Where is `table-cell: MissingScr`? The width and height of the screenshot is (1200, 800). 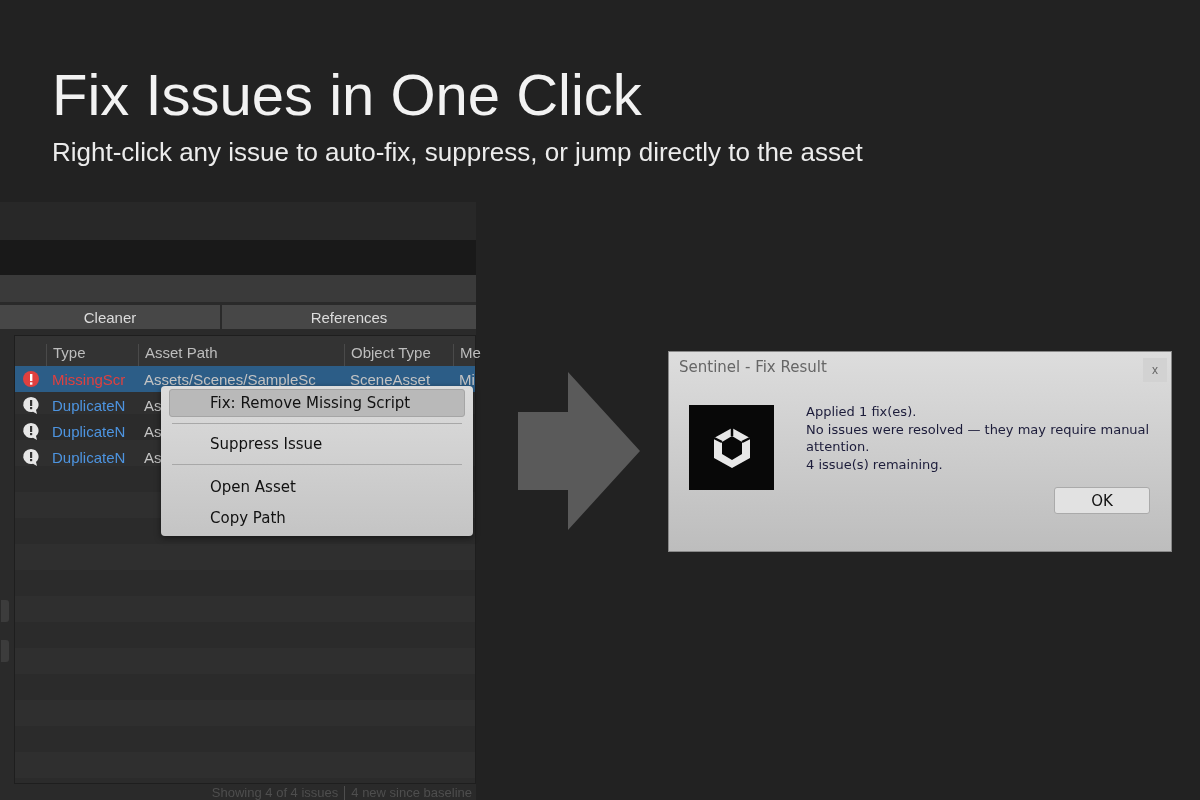
table-cell: MissingScr is located at coordinates (89, 379).